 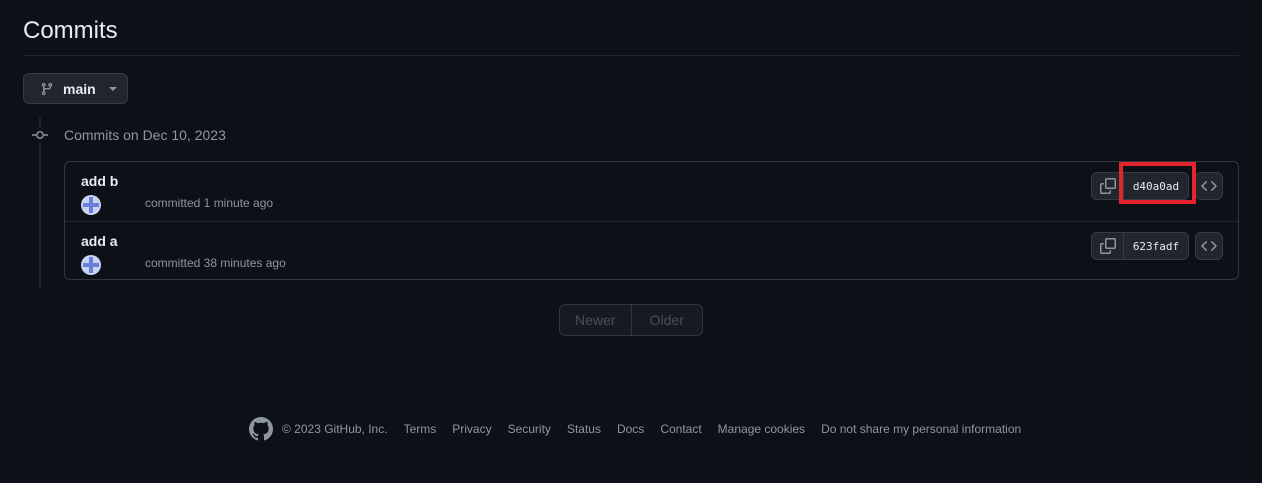 What do you see at coordinates (261, 429) in the screenshot?
I see `github-logo-icon` at bounding box center [261, 429].